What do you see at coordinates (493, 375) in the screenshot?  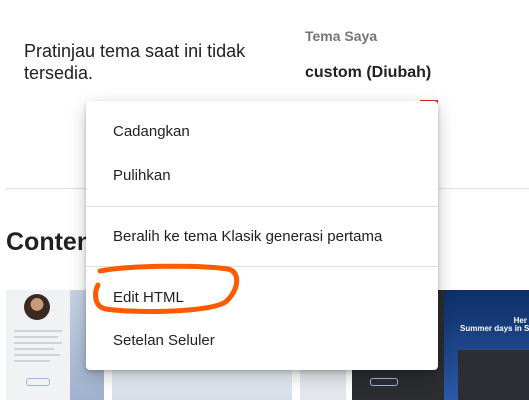 I see `thumbnail-card` at bounding box center [493, 375].